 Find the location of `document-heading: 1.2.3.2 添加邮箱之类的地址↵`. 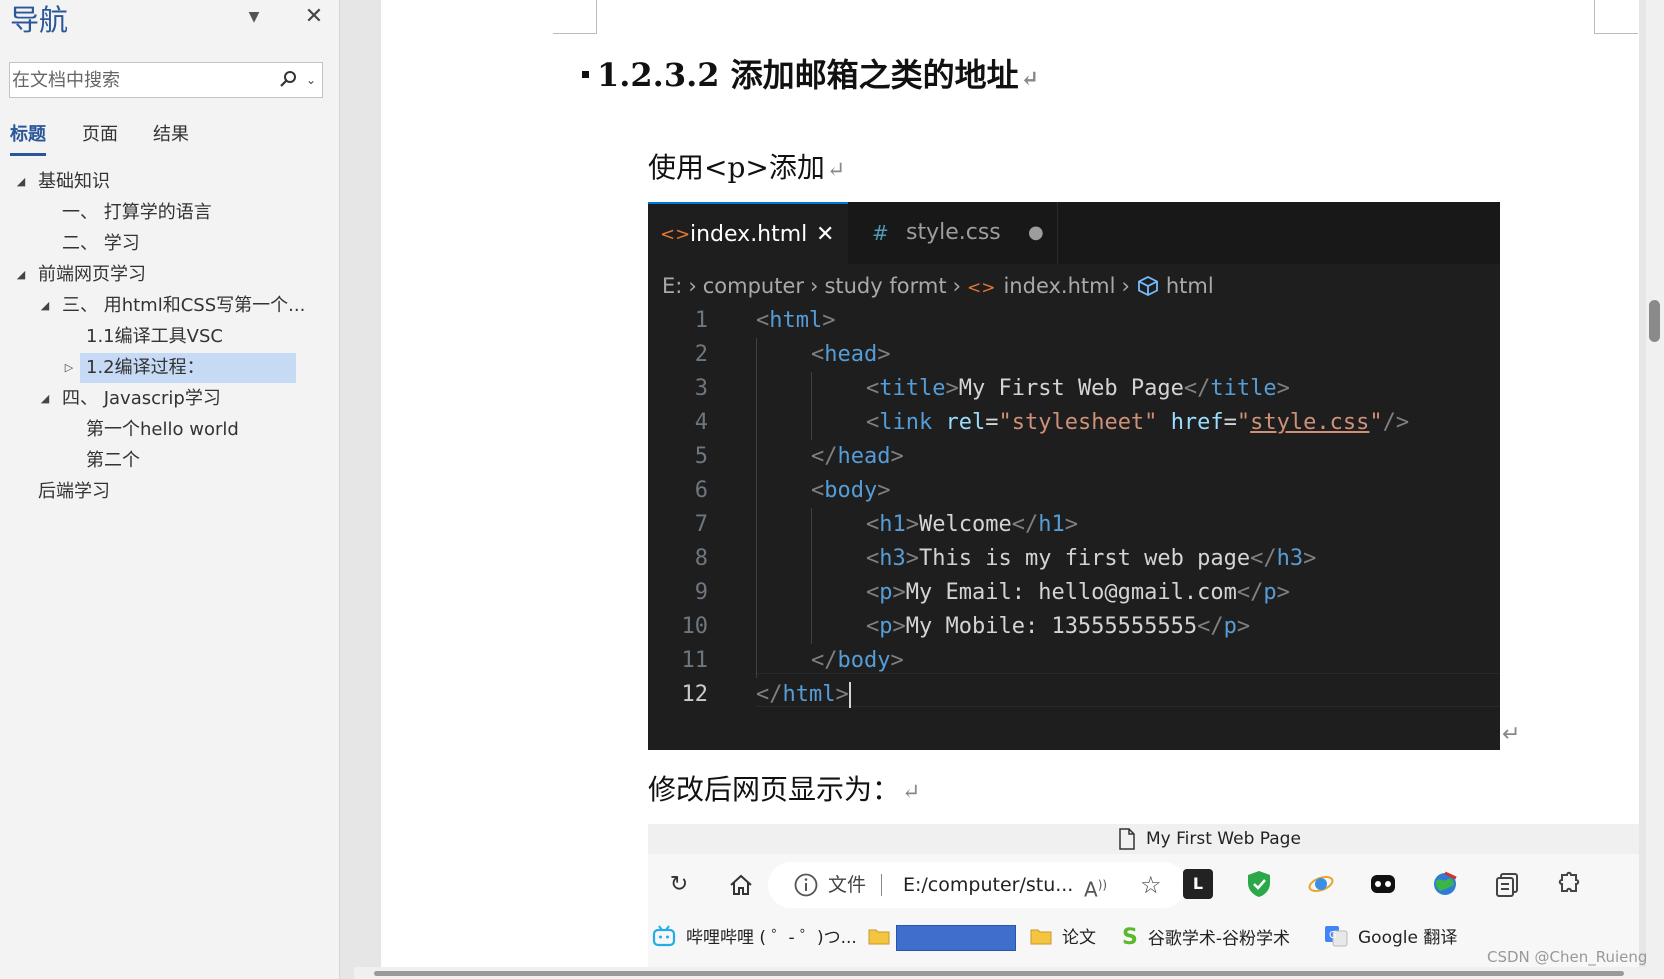

document-heading: 1.2.3.2 添加邮箱之类的地址↵ is located at coordinates (810, 73).